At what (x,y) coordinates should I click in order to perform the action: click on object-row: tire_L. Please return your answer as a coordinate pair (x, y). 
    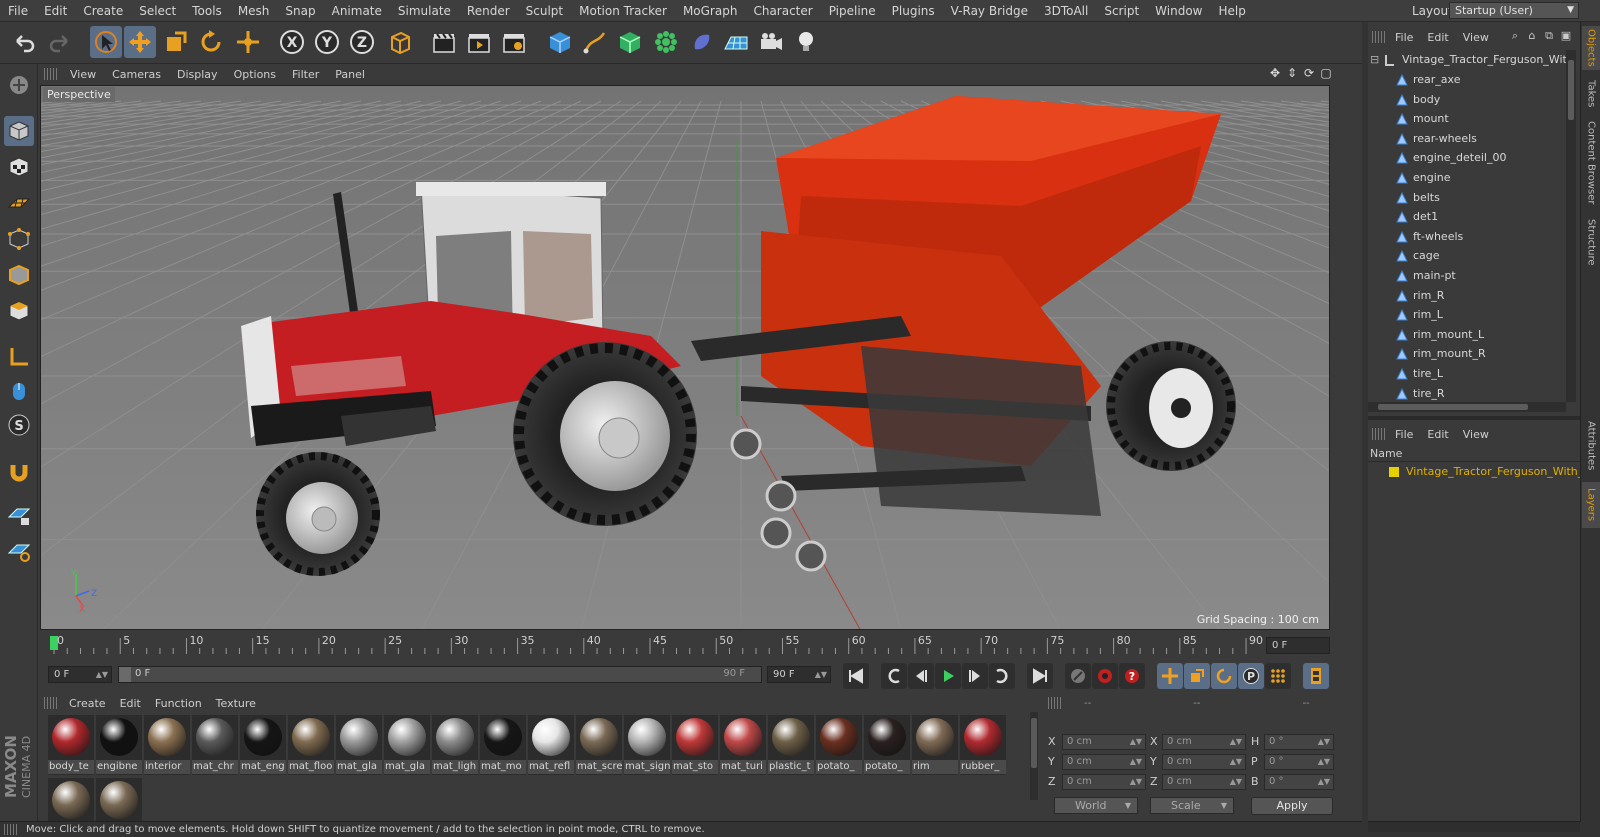
    Looking at the image, I should click on (1467, 374).